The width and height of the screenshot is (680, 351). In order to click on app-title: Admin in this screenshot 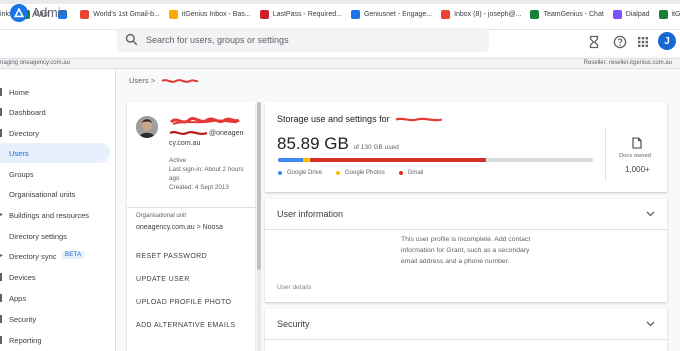, I will do `click(49, 13)`.